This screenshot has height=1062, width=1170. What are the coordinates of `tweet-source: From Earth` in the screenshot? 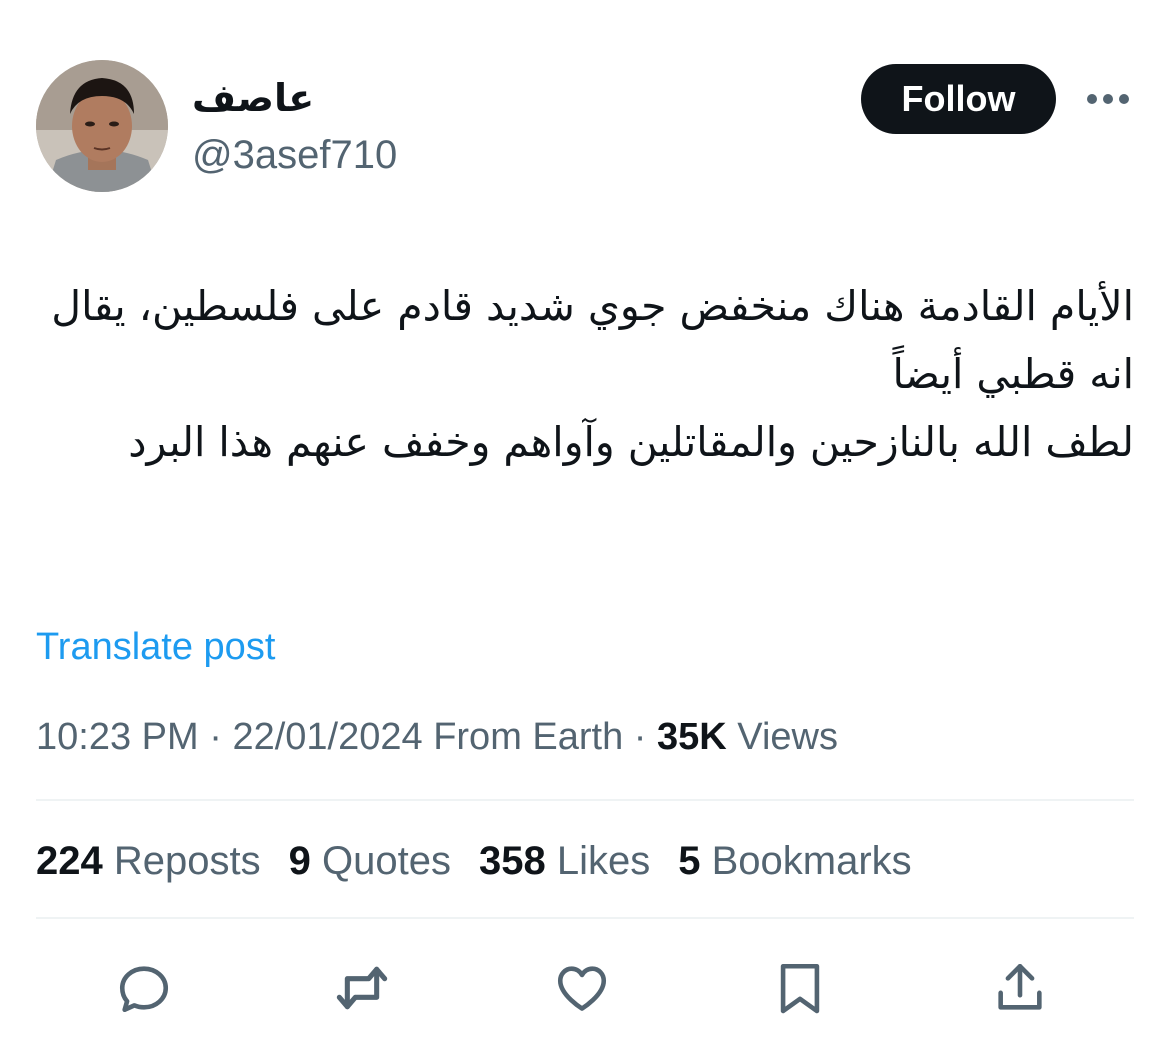 It's located at (528, 737).